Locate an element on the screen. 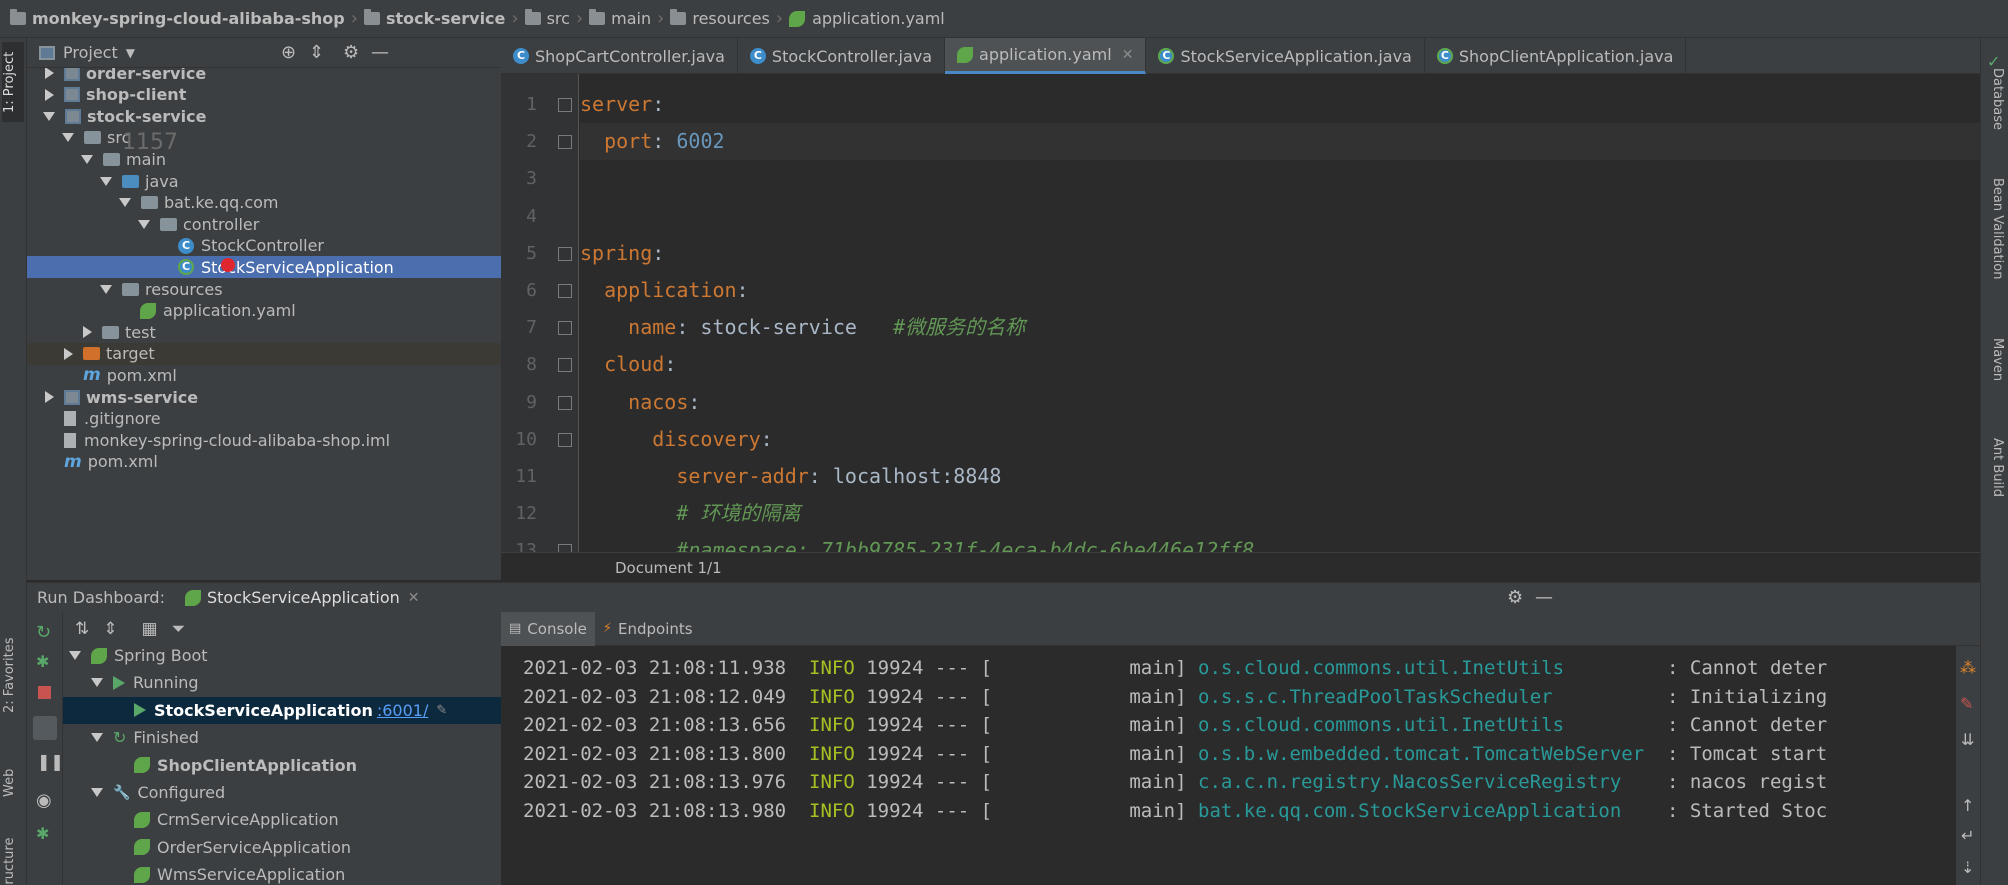 This screenshot has width=2008, height=885. tree-item: java is located at coordinates (264, 181).